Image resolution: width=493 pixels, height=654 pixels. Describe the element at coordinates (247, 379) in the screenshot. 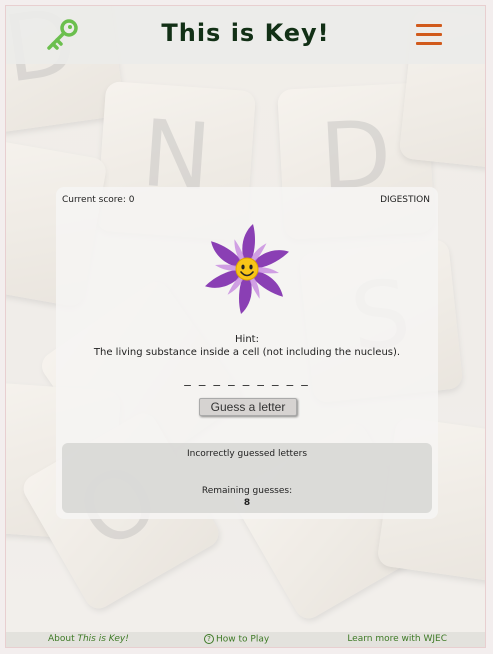

I see `word-blanks: _ _ _ _ _ _ _ _ _` at that location.